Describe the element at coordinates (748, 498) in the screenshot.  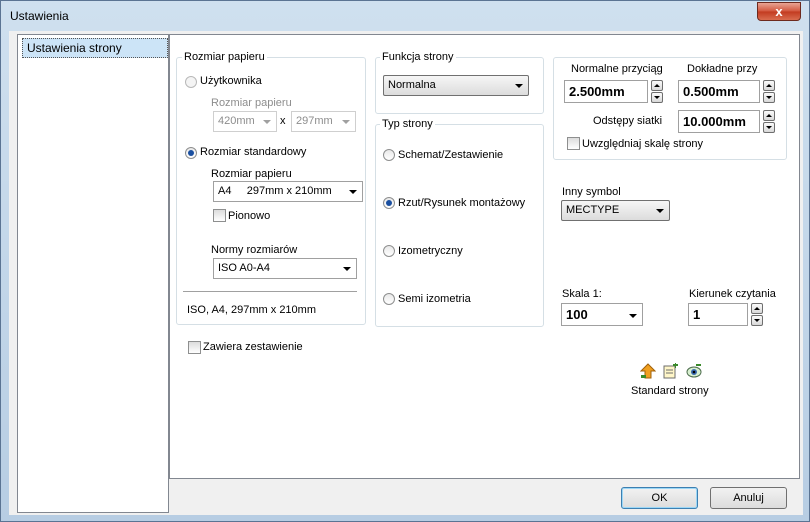
I see `cancel-button: Anuluj` at that location.